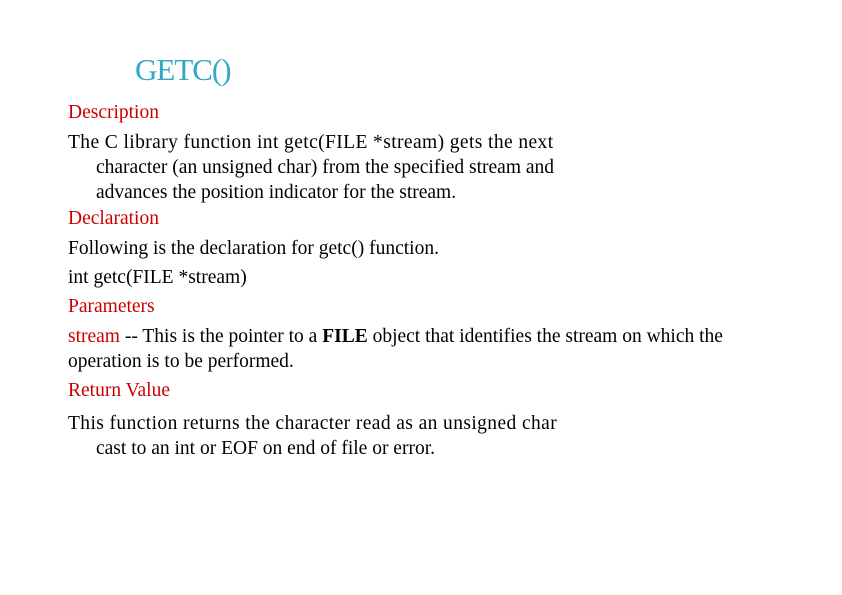  What do you see at coordinates (94, 336) in the screenshot?
I see `parameter-name: stream` at bounding box center [94, 336].